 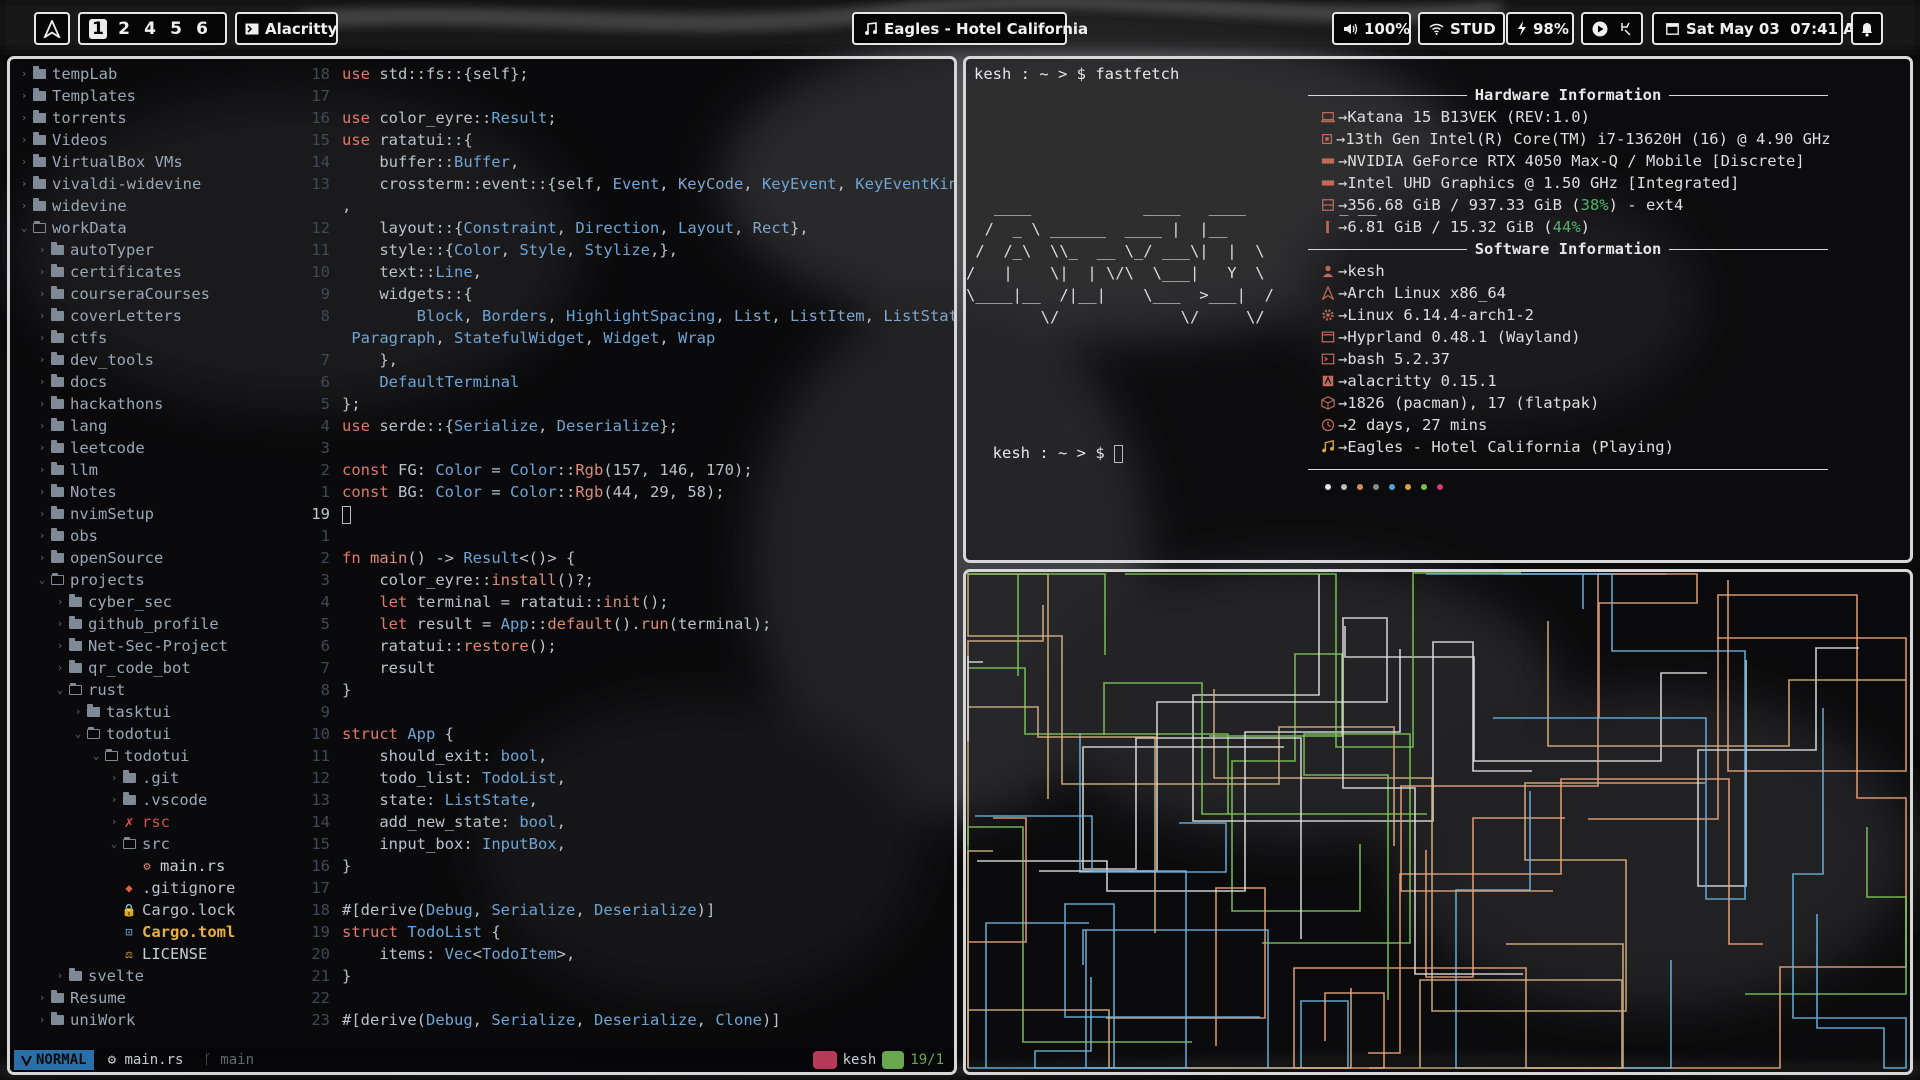 I want to click on tree-item: › courseraCourses, so click(x=173, y=294).